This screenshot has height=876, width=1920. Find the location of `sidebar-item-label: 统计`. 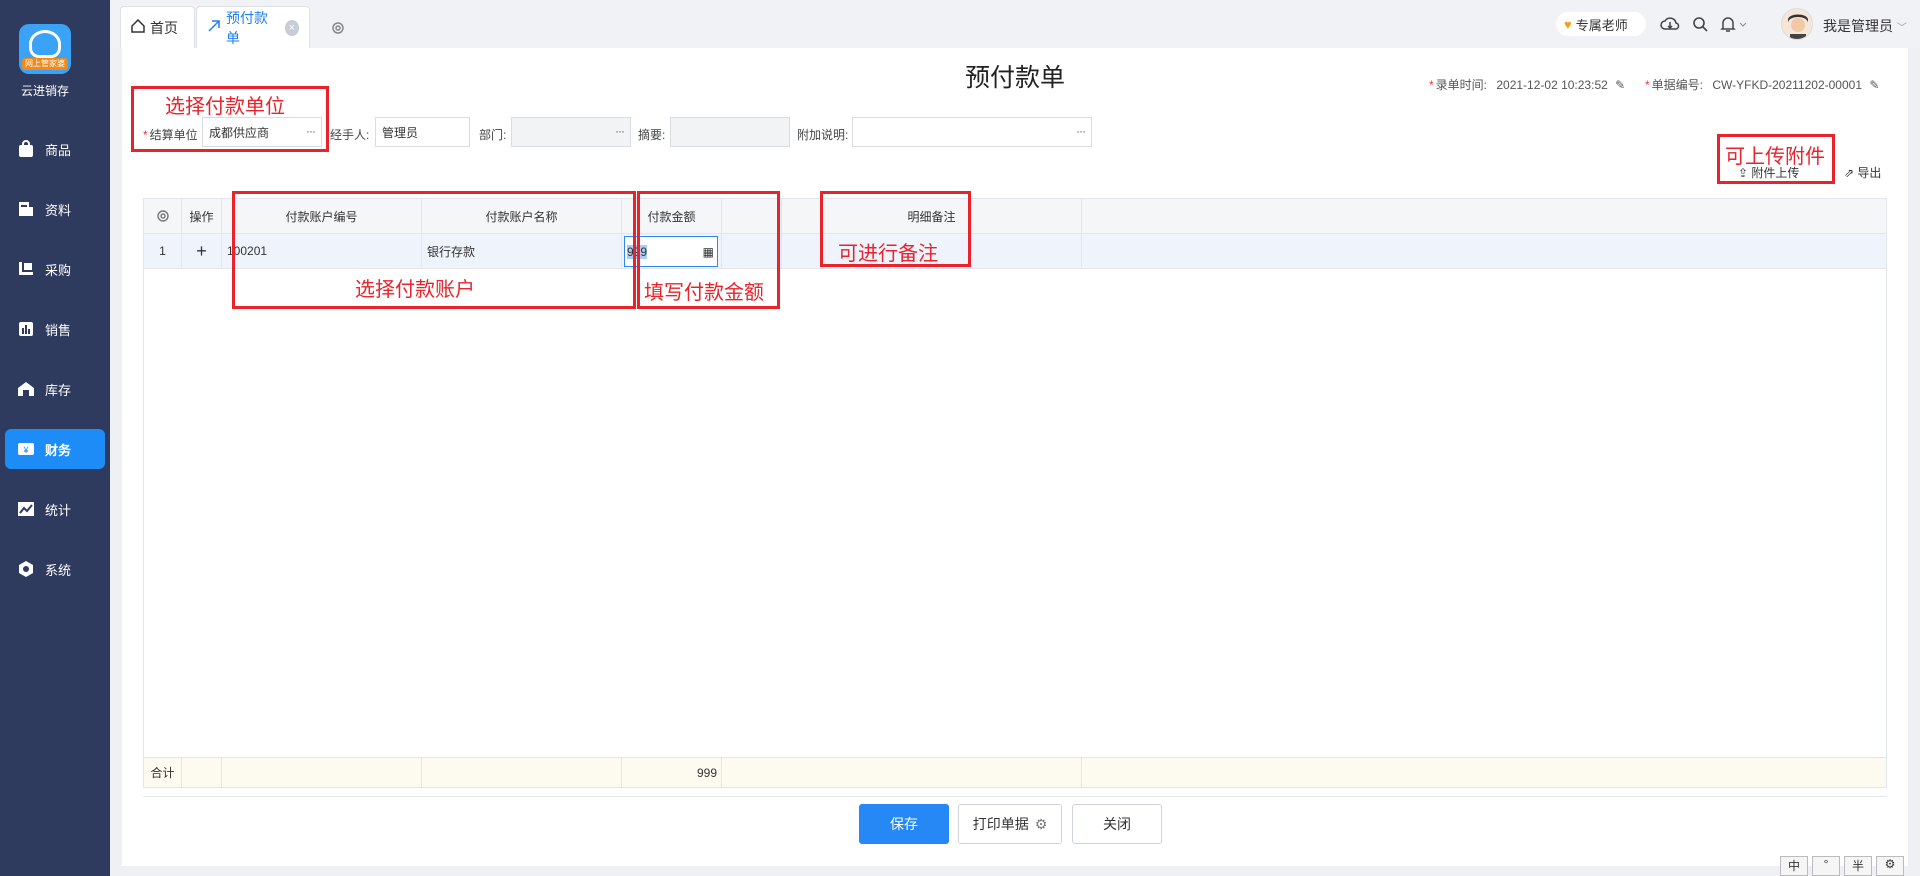

sidebar-item-label: 统计 is located at coordinates (58, 510).